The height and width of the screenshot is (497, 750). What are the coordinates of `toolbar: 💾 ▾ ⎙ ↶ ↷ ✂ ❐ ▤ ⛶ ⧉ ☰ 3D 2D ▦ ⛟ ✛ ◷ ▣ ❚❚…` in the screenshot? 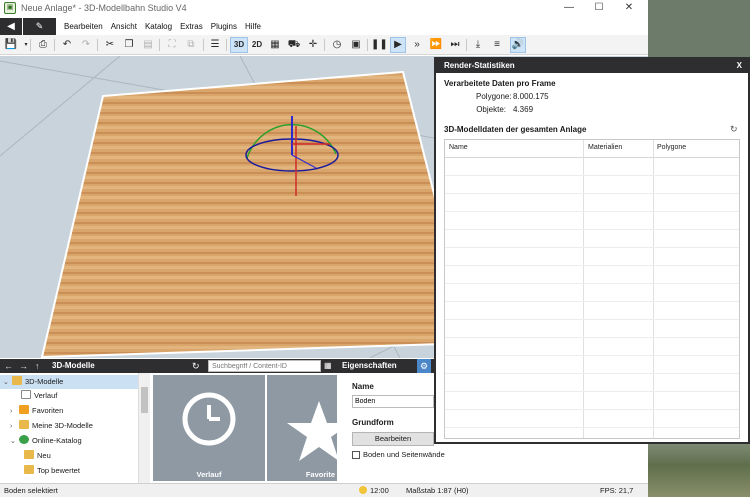 It's located at (324, 45).